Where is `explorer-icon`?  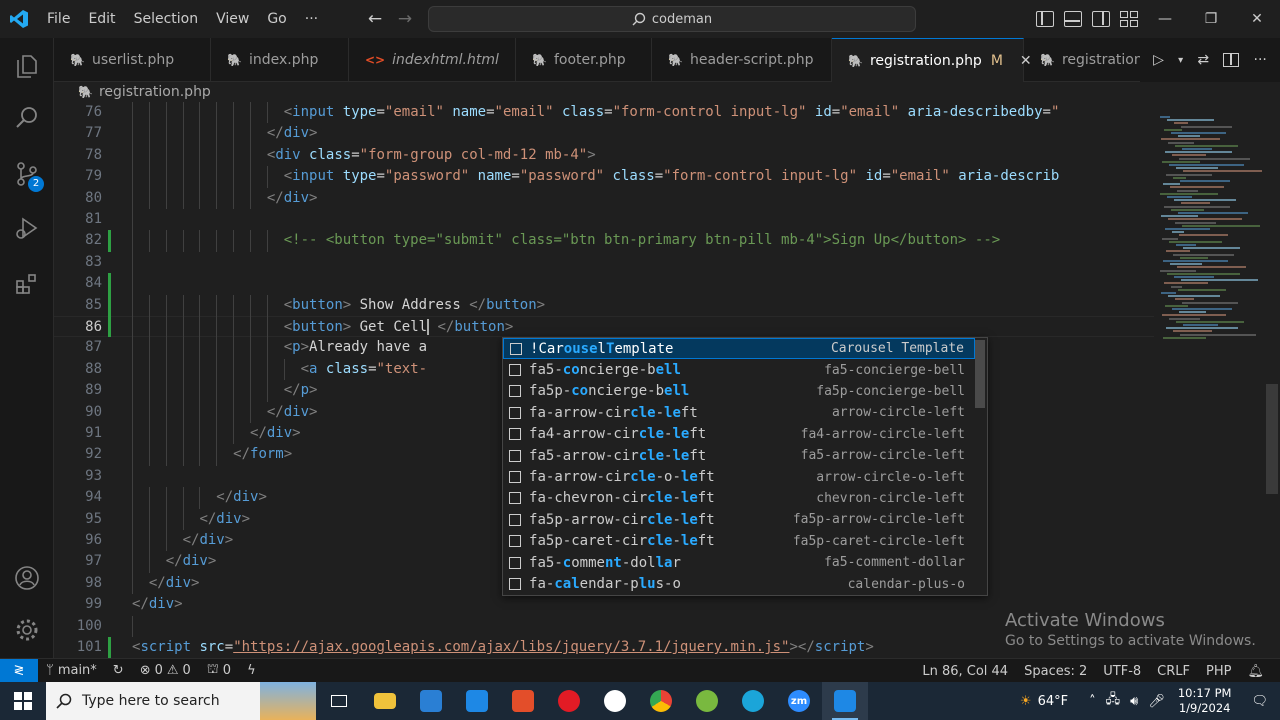
explorer-icon is located at coordinates (27, 66).